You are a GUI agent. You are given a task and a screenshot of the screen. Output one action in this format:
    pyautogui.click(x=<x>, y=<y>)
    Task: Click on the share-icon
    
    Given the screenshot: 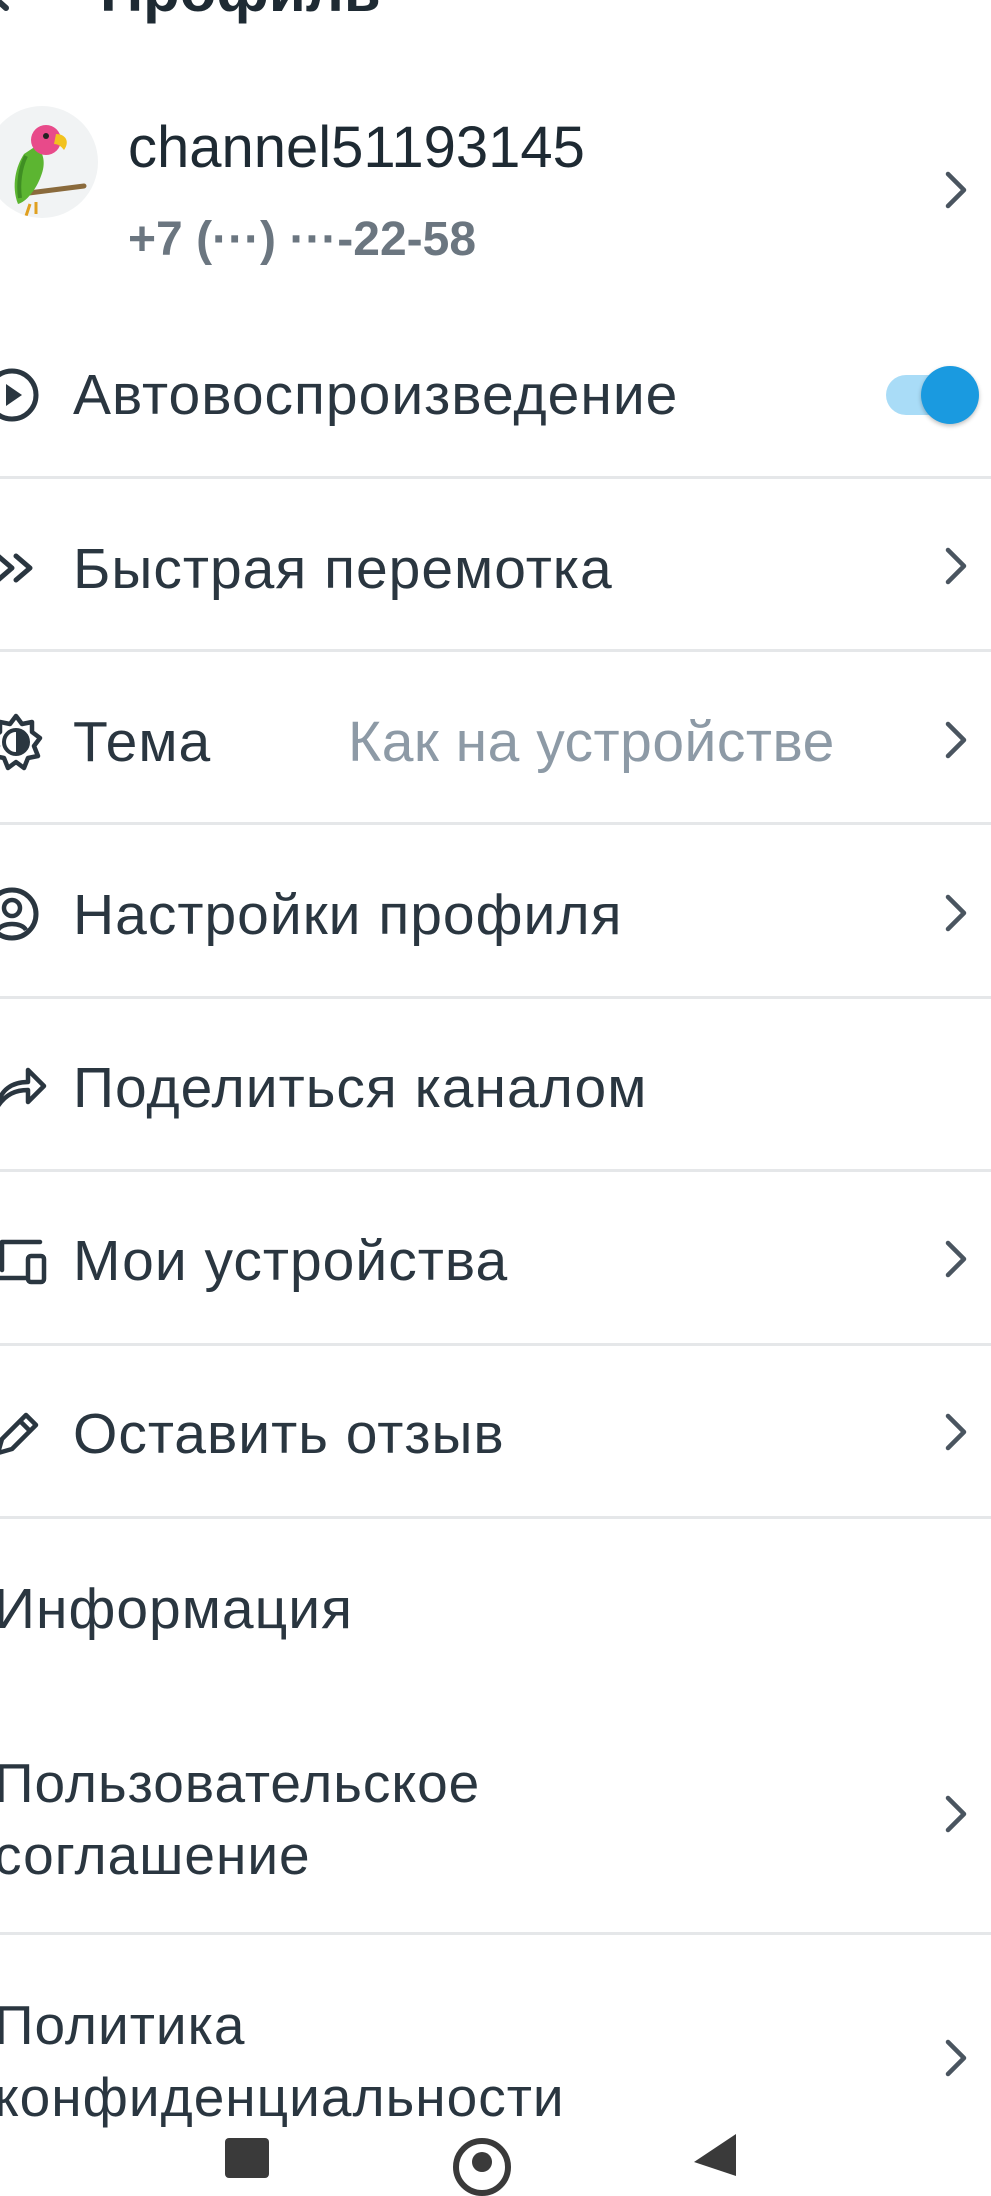 What is the action you would take?
    pyautogui.click(x=24, y=1089)
    